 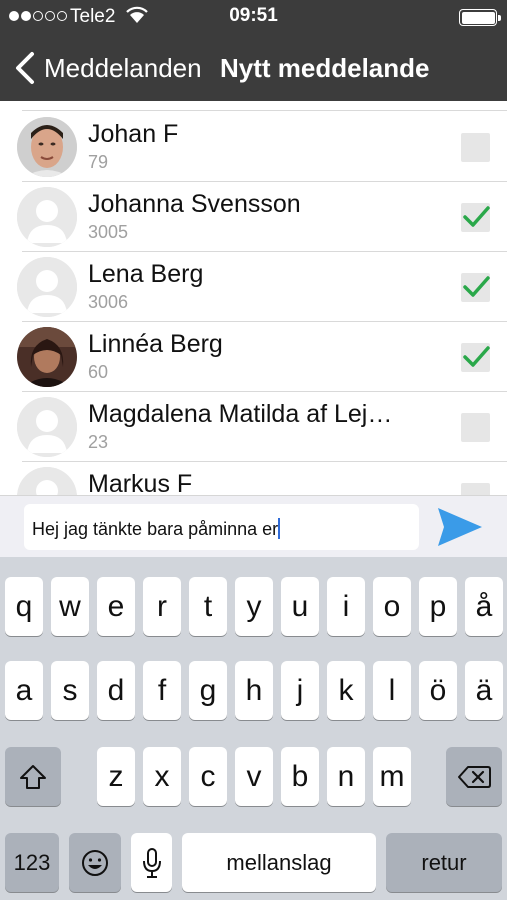 I want to click on battery-icon, so click(x=480, y=17).